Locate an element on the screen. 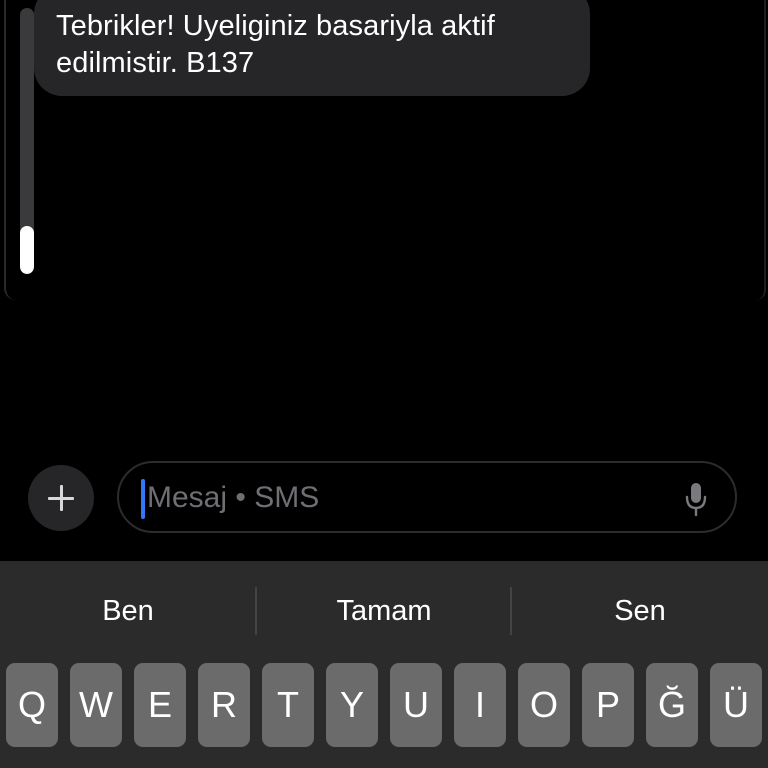 The image size is (768, 768). key-q: Q is located at coordinates (32, 705).